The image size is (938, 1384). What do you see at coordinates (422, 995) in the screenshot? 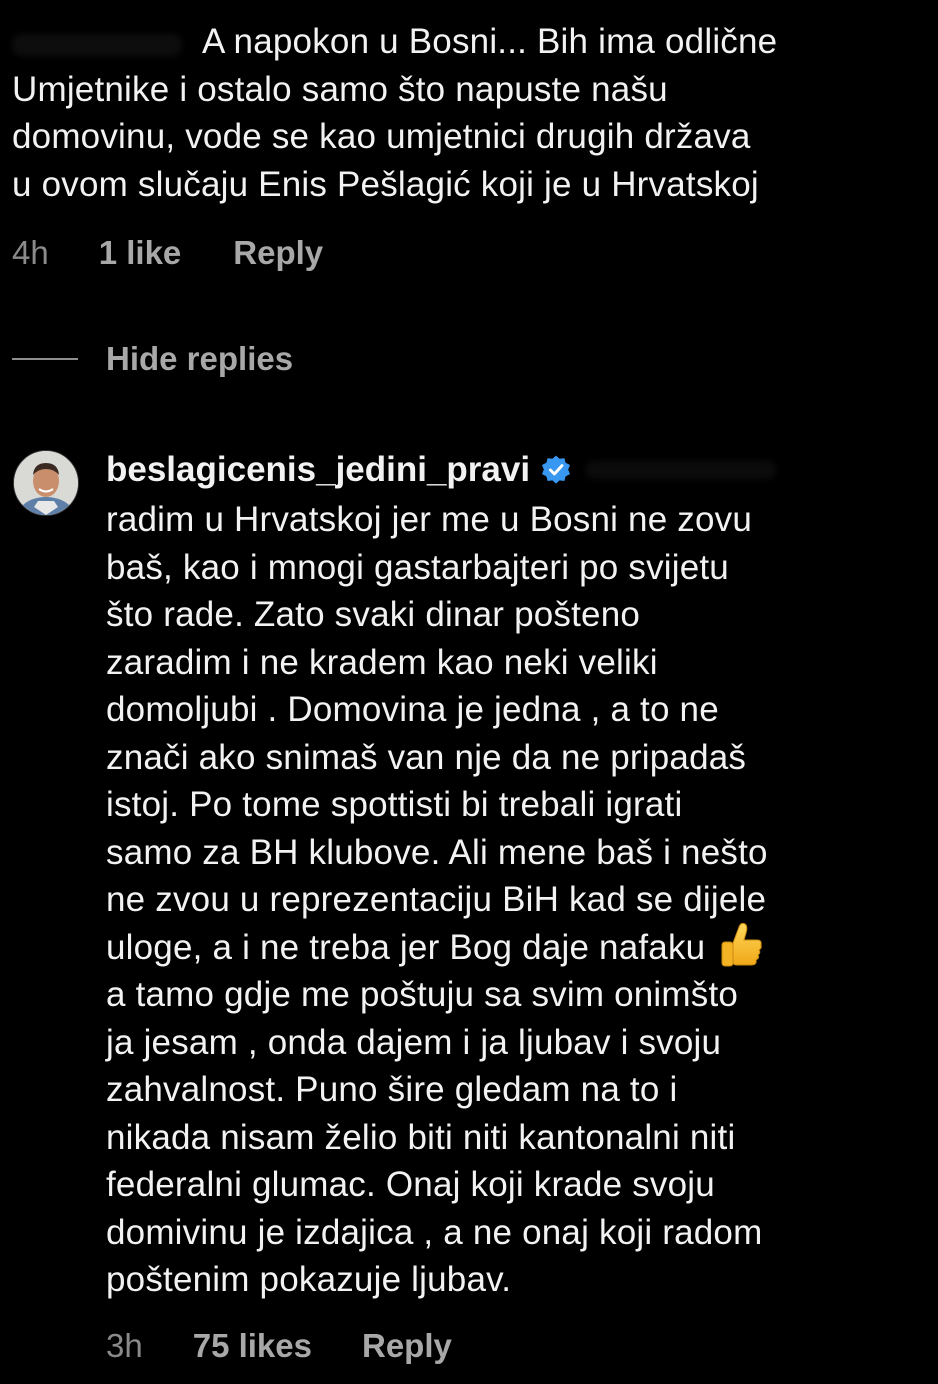
I see `comment-line: a tamo gdje me poštuju sa svim onimšto` at bounding box center [422, 995].